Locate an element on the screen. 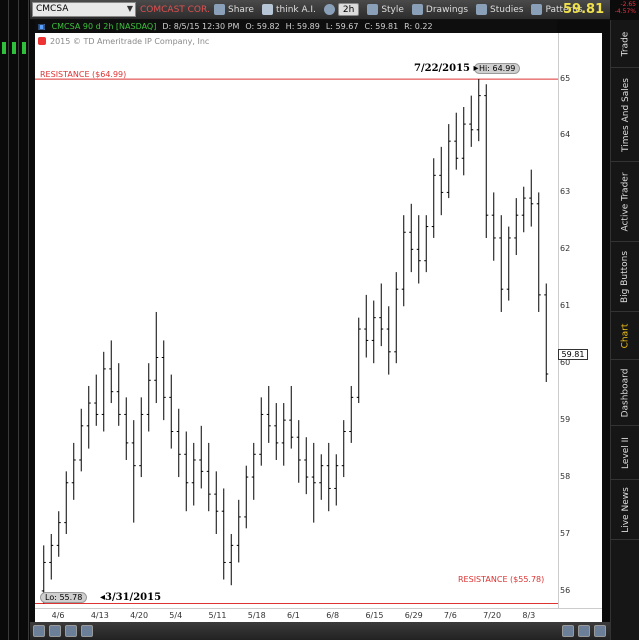 Image resolution: width=639 pixels, height=640 pixels. high-date-text: 7/22/2015 is located at coordinates (442, 68).